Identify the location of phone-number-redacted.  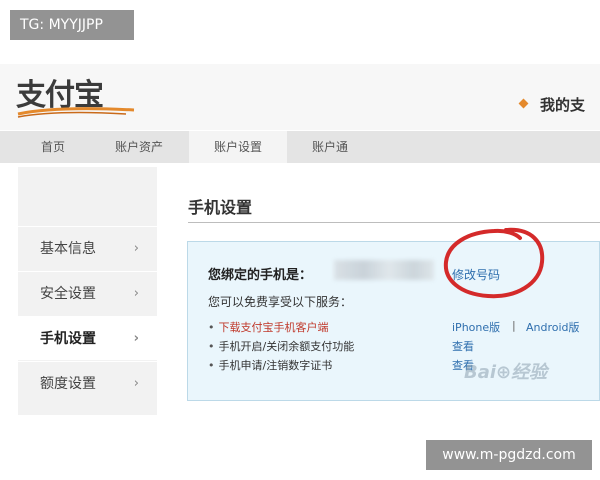
(384, 270).